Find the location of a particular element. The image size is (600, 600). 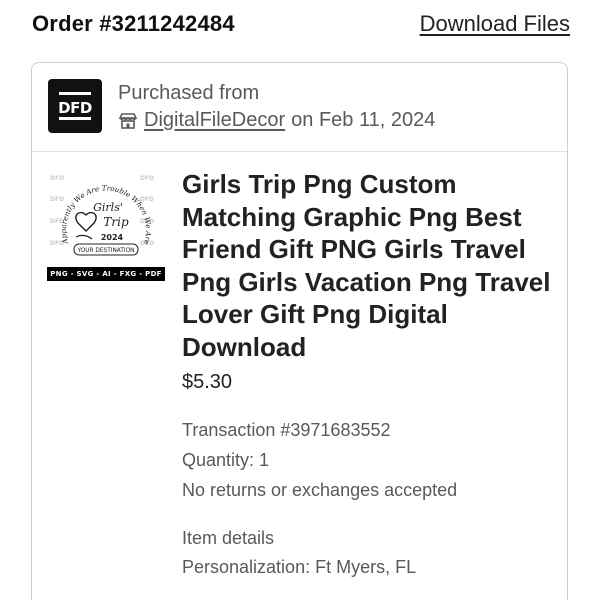

purchased-from-label: Purchased from is located at coordinates (189, 93).